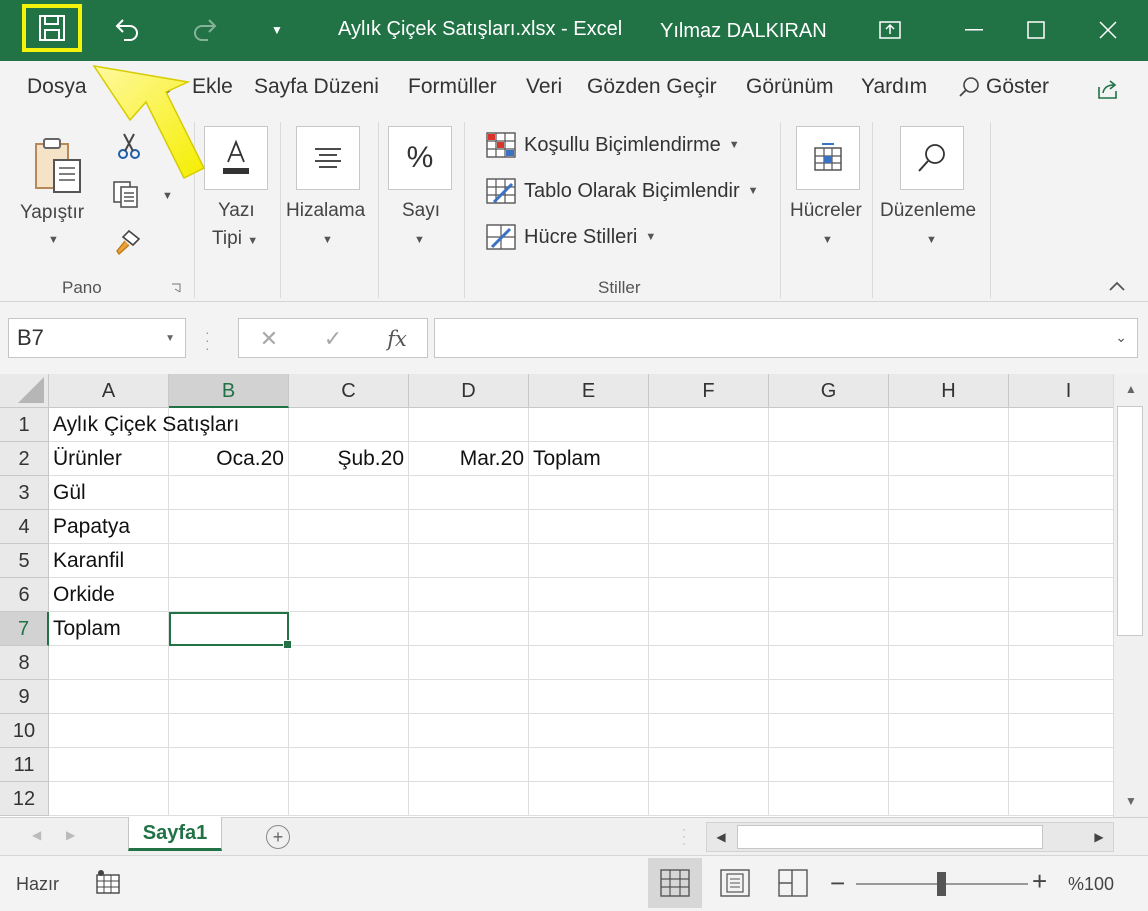 The height and width of the screenshot is (911, 1148). What do you see at coordinates (1003, 87) in the screenshot?
I see `tell-me-search: Göster` at bounding box center [1003, 87].